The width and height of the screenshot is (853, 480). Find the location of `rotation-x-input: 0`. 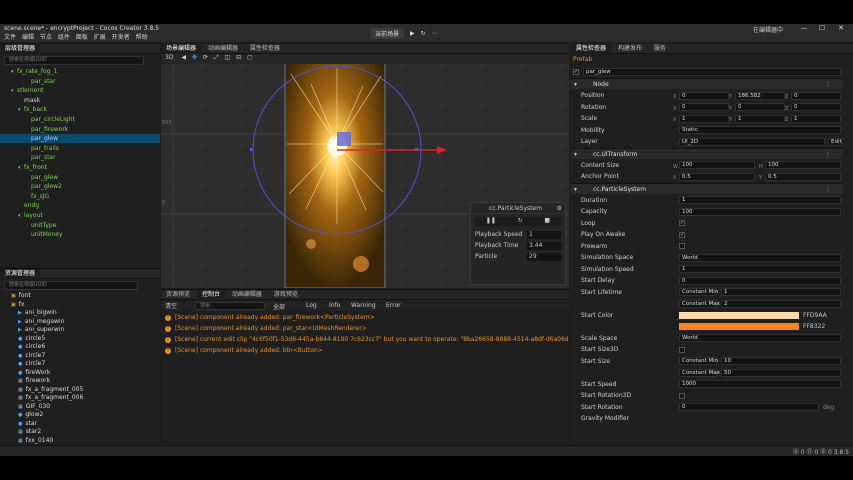

rotation-x-input: 0 is located at coordinates (704, 107).